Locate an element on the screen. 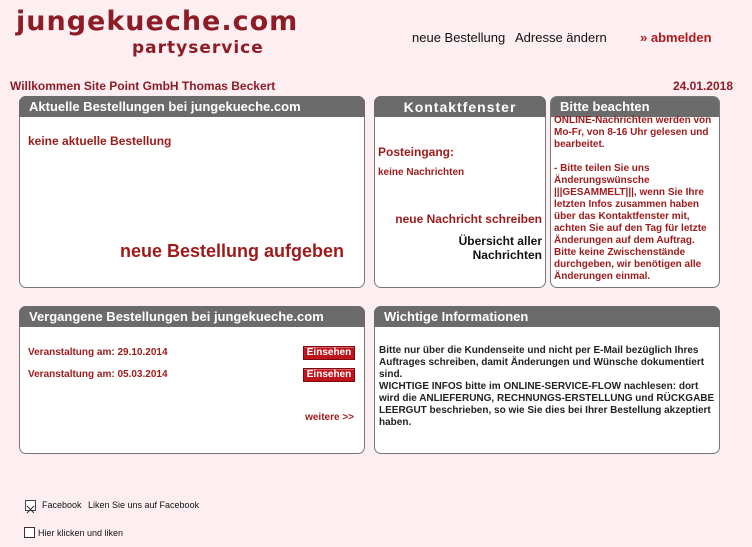  inbox-empty-text: keine Nachrichten is located at coordinates (421, 172).